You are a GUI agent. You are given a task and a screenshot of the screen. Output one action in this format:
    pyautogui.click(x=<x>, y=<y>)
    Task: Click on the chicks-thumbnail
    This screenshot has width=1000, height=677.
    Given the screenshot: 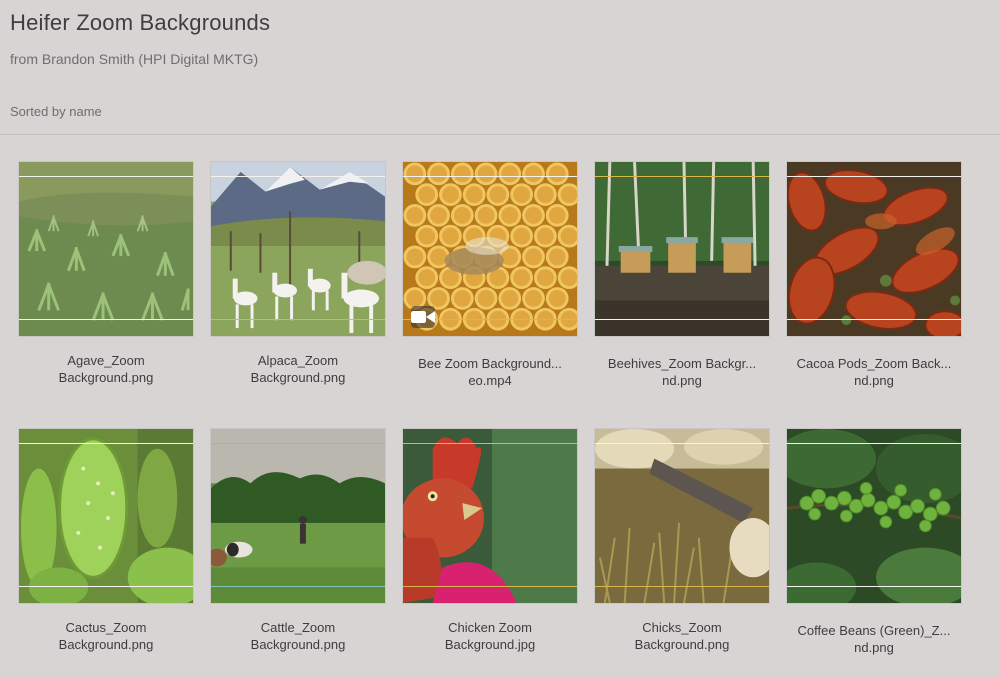 What is the action you would take?
    pyautogui.click(x=682, y=516)
    